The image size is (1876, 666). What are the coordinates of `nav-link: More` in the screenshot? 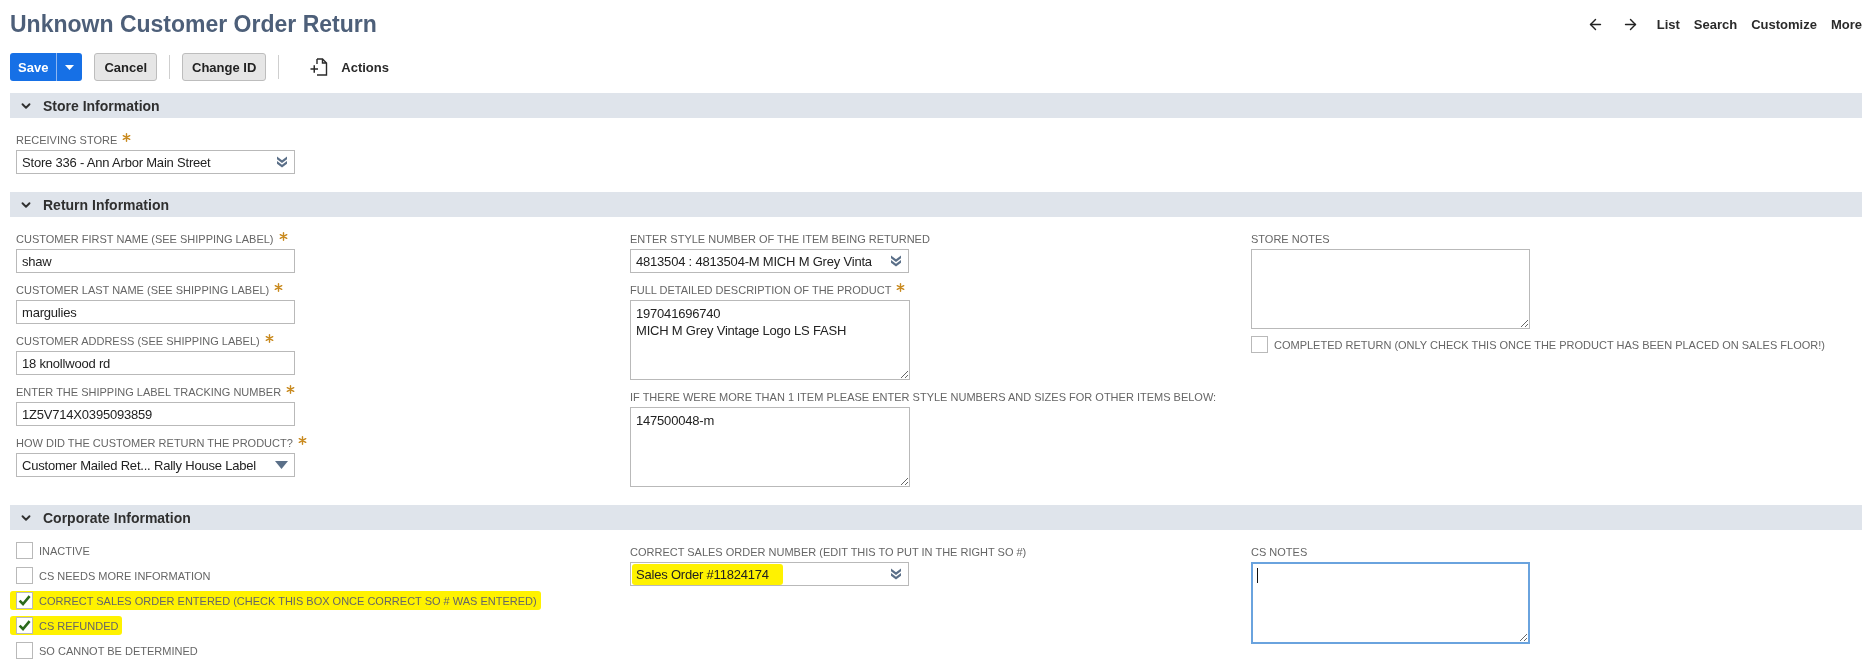 It's located at (1846, 24).